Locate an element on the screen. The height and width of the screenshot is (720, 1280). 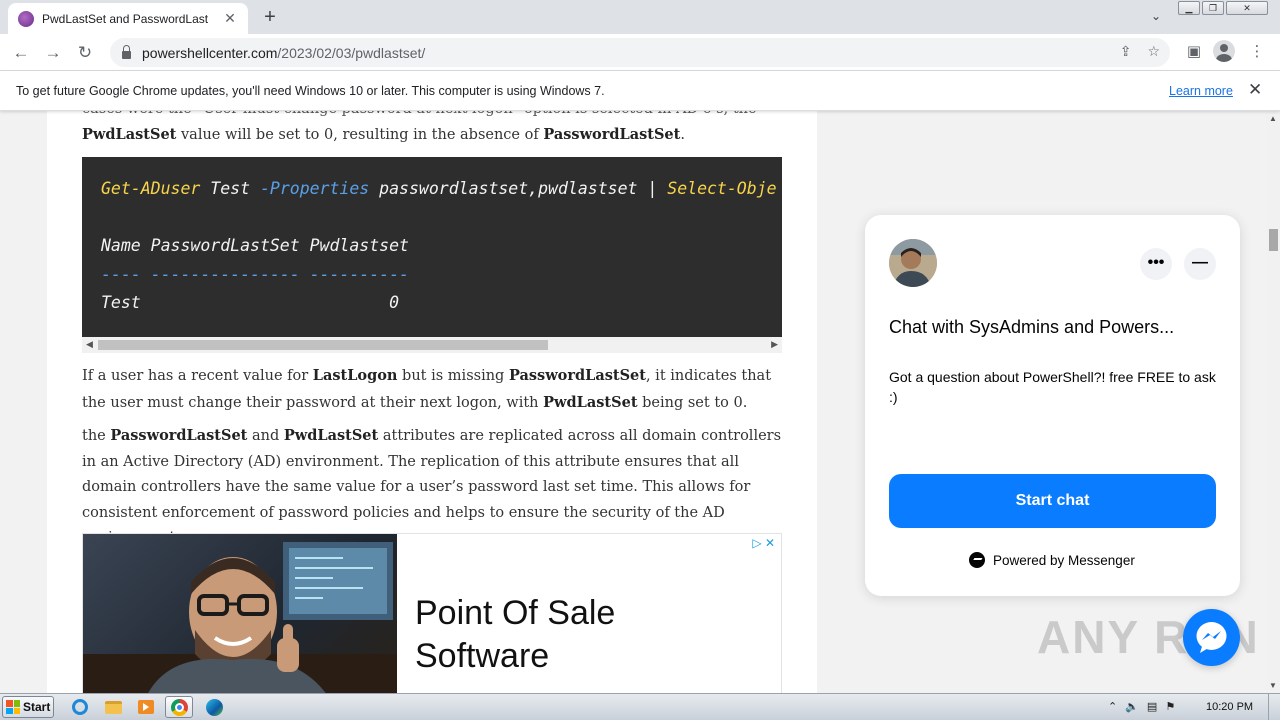
close-window-button: ✕ is located at coordinates (1247, 8).